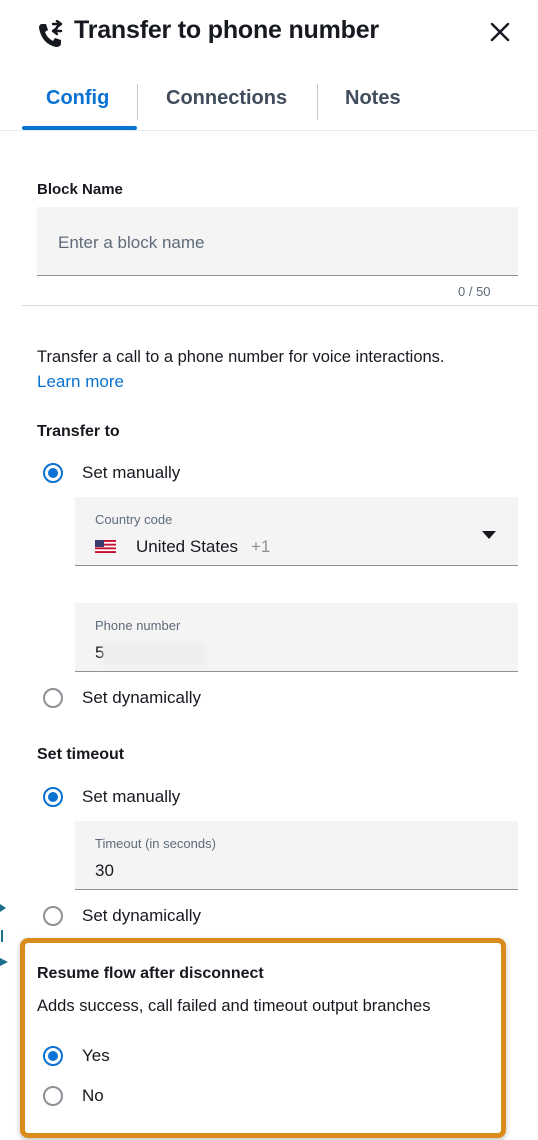 The image size is (538, 1140). What do you see at coordinates (226, 30) in the screenshot?
I see `panel-title: Transfer to phone number` at bounding box center [226, 30].